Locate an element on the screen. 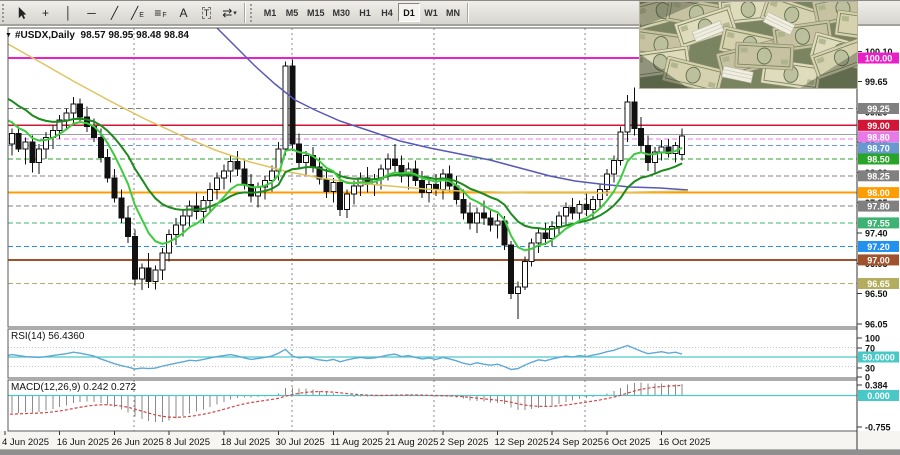 The width and height of the screenshot is (900, 455). equidistant-channel-tool-button: ╱ E is located at coordinates (137, 13).